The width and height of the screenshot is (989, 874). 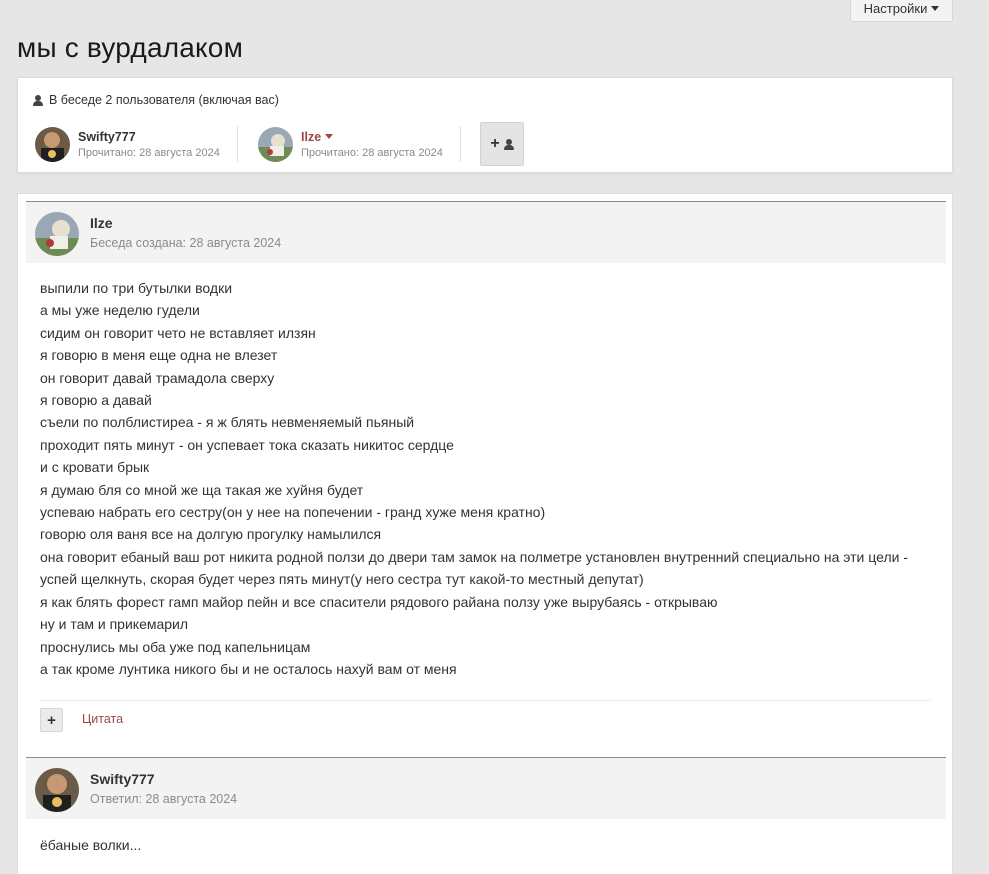 What do you see at coordinates (96, 400) in the screenshot?
I see `message-line: я говорю а давай` at bounding box center [96, 400].